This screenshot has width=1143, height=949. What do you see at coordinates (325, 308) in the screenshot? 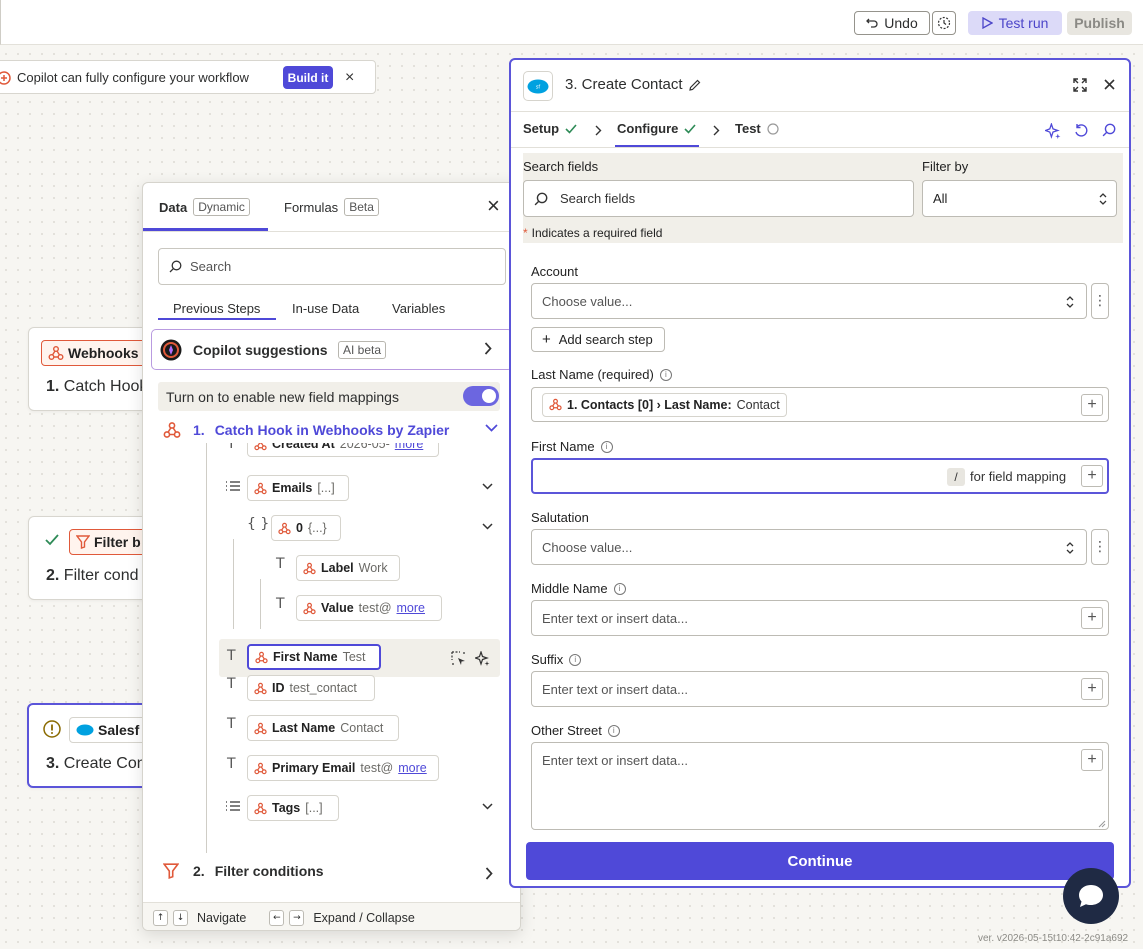
I see `subtab-in-use-data: In-use Data` at bounding box center [325, 308].